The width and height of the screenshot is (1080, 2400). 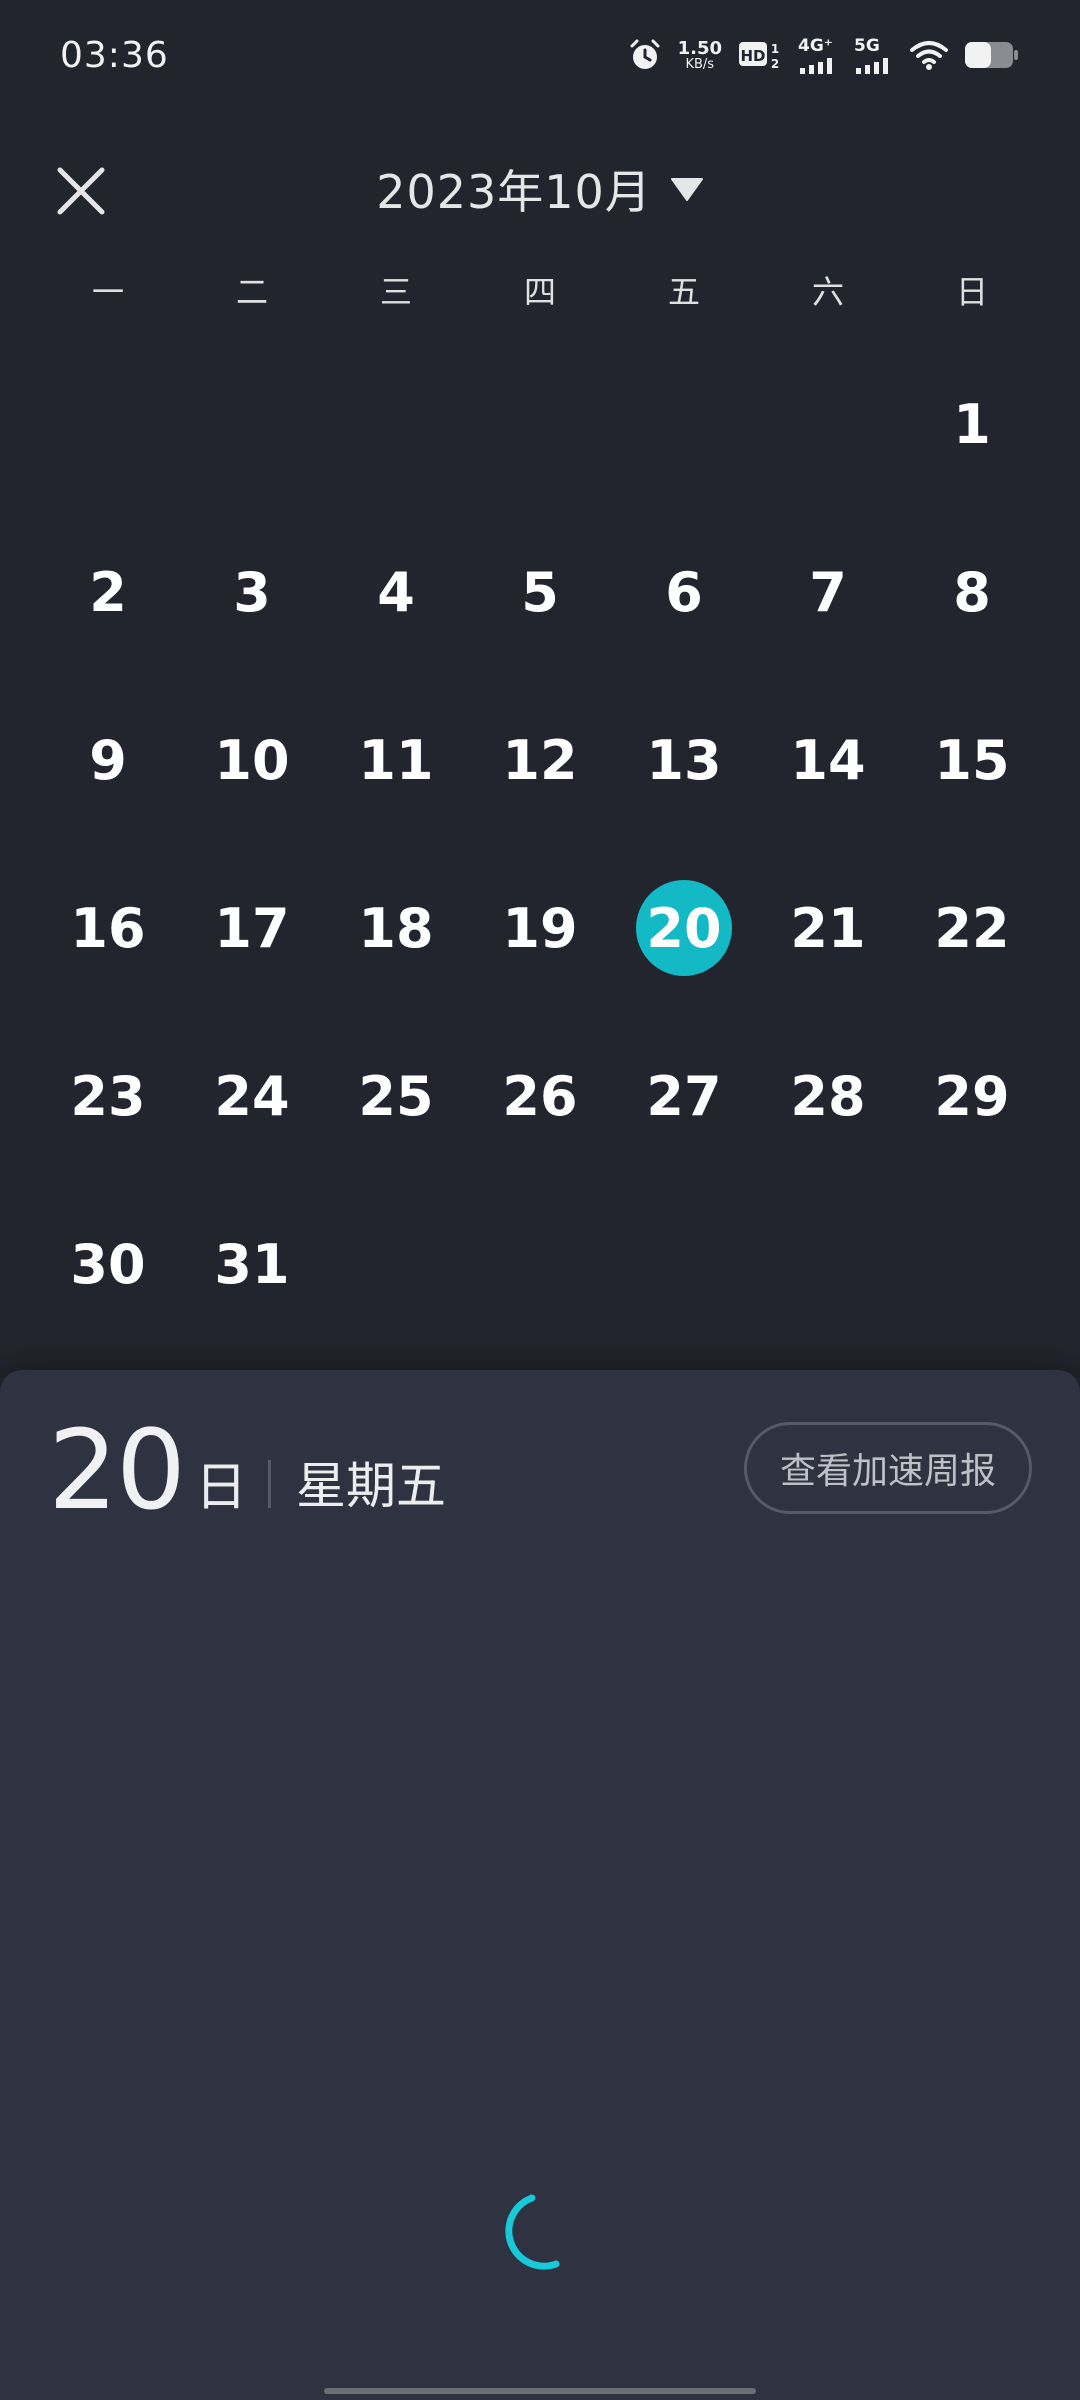 What do you see at coordinates (699, 48) in the screenshot?
I see `network-speed-value: 1.50` at bounding box center [699, 48].